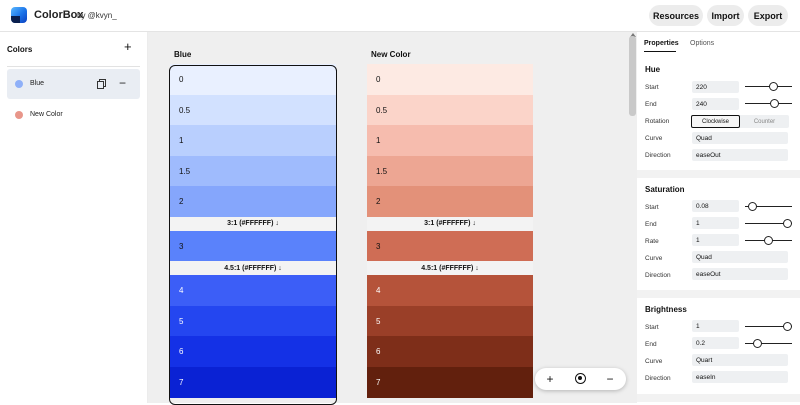  What do you see at coordinates (725, 15) in the screenshot?
I see `import-button: Import` at bounding box center [725, 15].